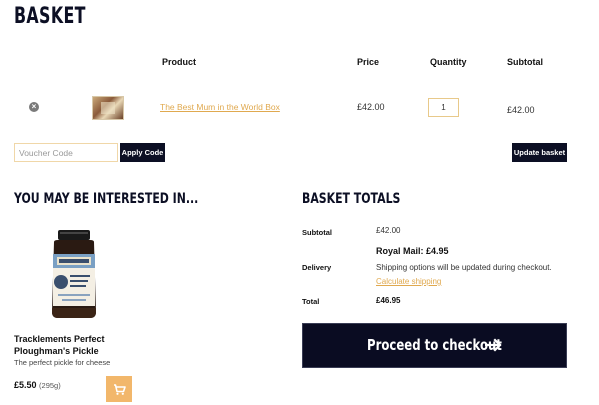 This screenshot has width=599, height=405. Describe the element at coordinates (34, 107) in the screenshot. I see `remove-icon: ×` at that location.